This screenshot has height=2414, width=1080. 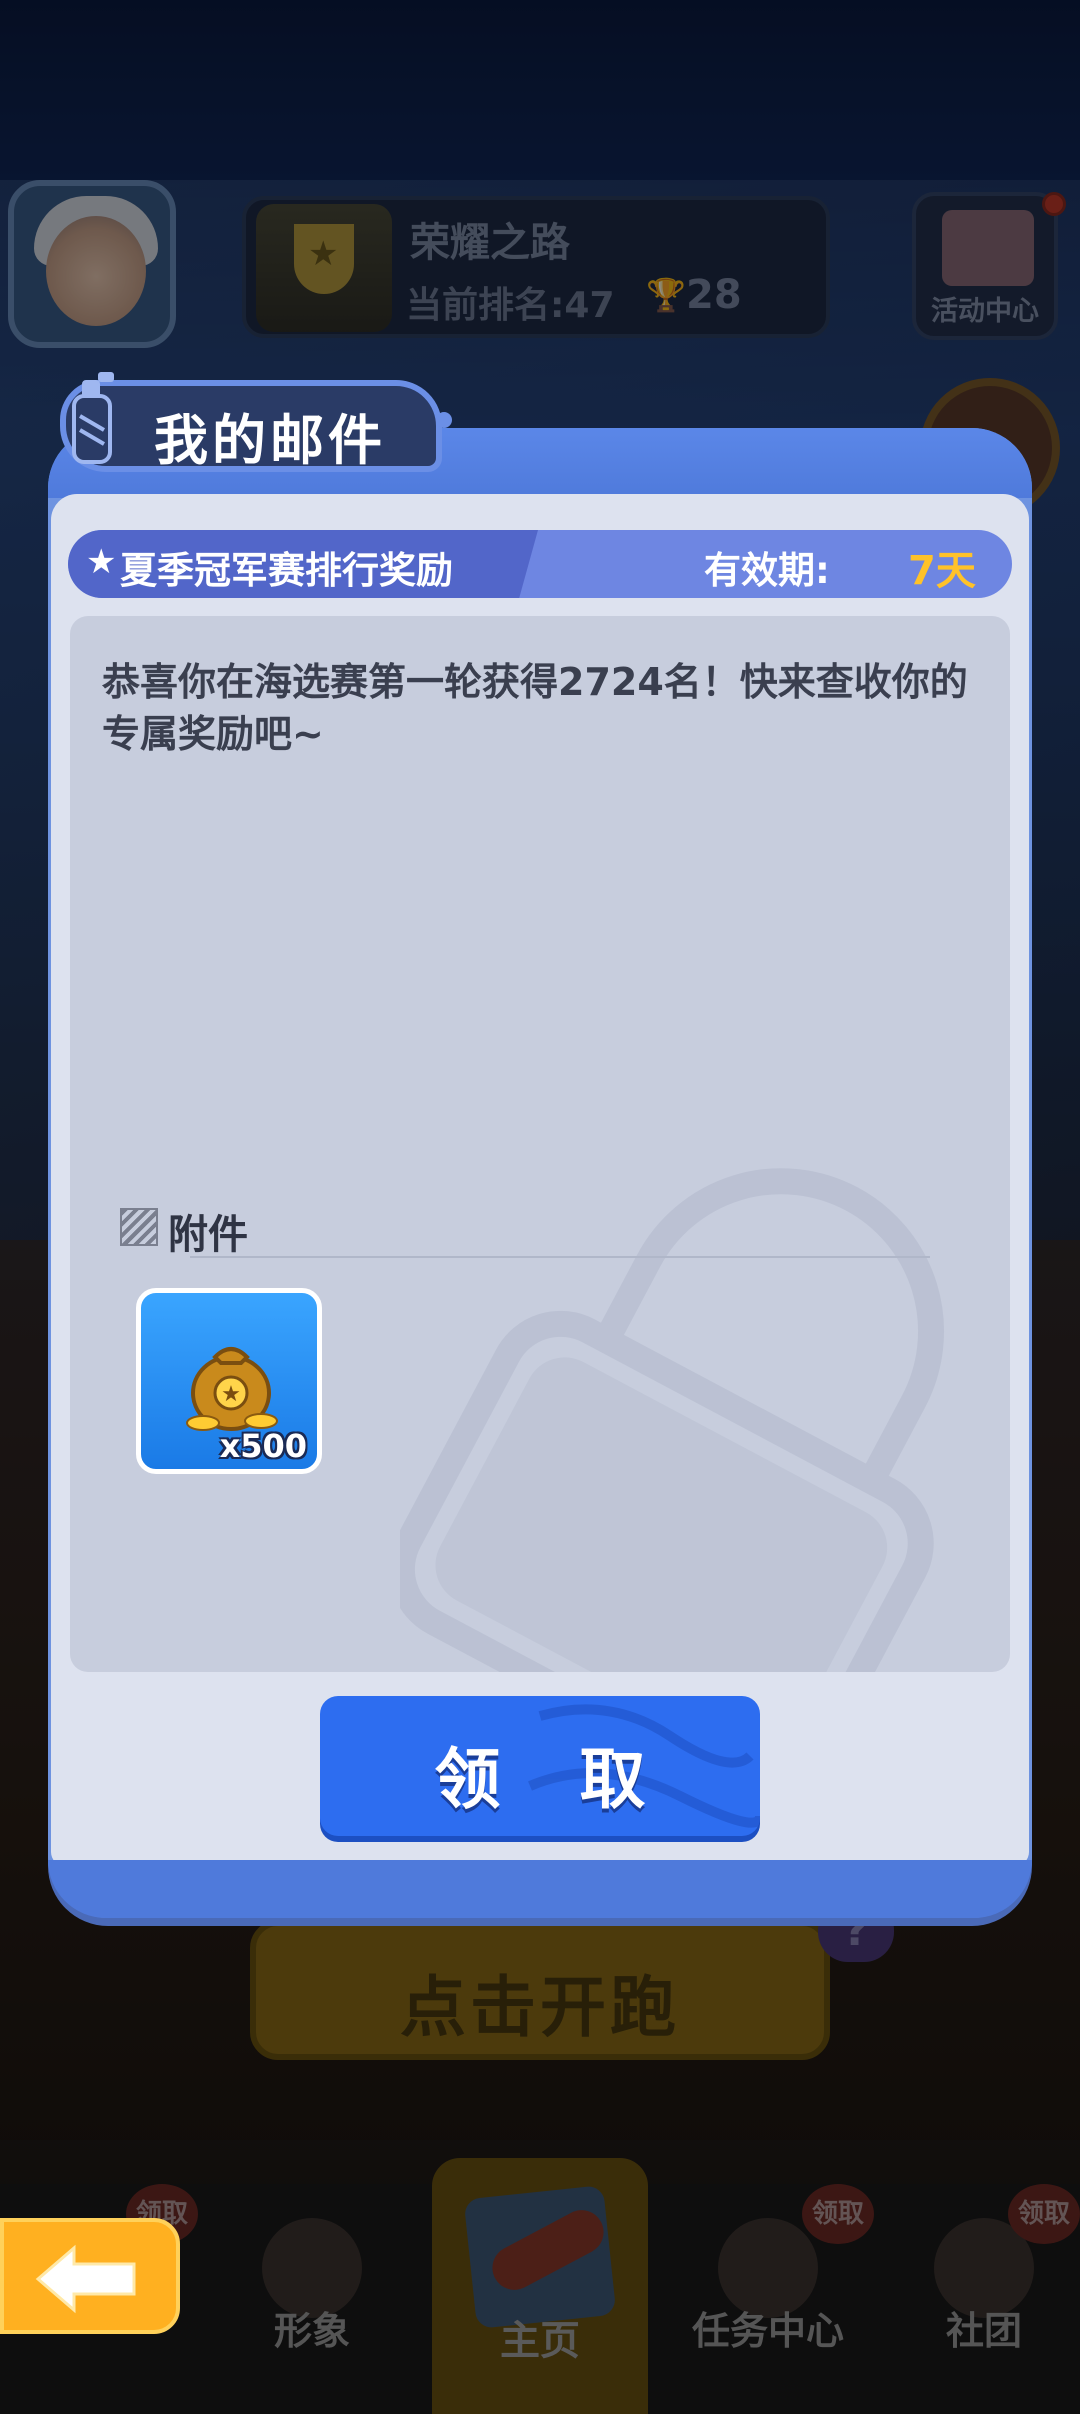 I want to click on dialog-title: 我的邮件, so click(x=270, y=440).